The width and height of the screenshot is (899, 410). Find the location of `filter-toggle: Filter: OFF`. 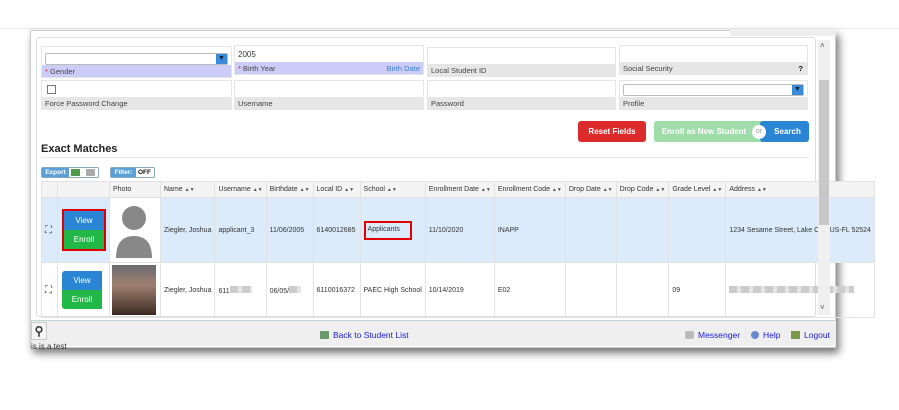

filter-toggle: Filter: OFF is located at coordinates (132, 172).